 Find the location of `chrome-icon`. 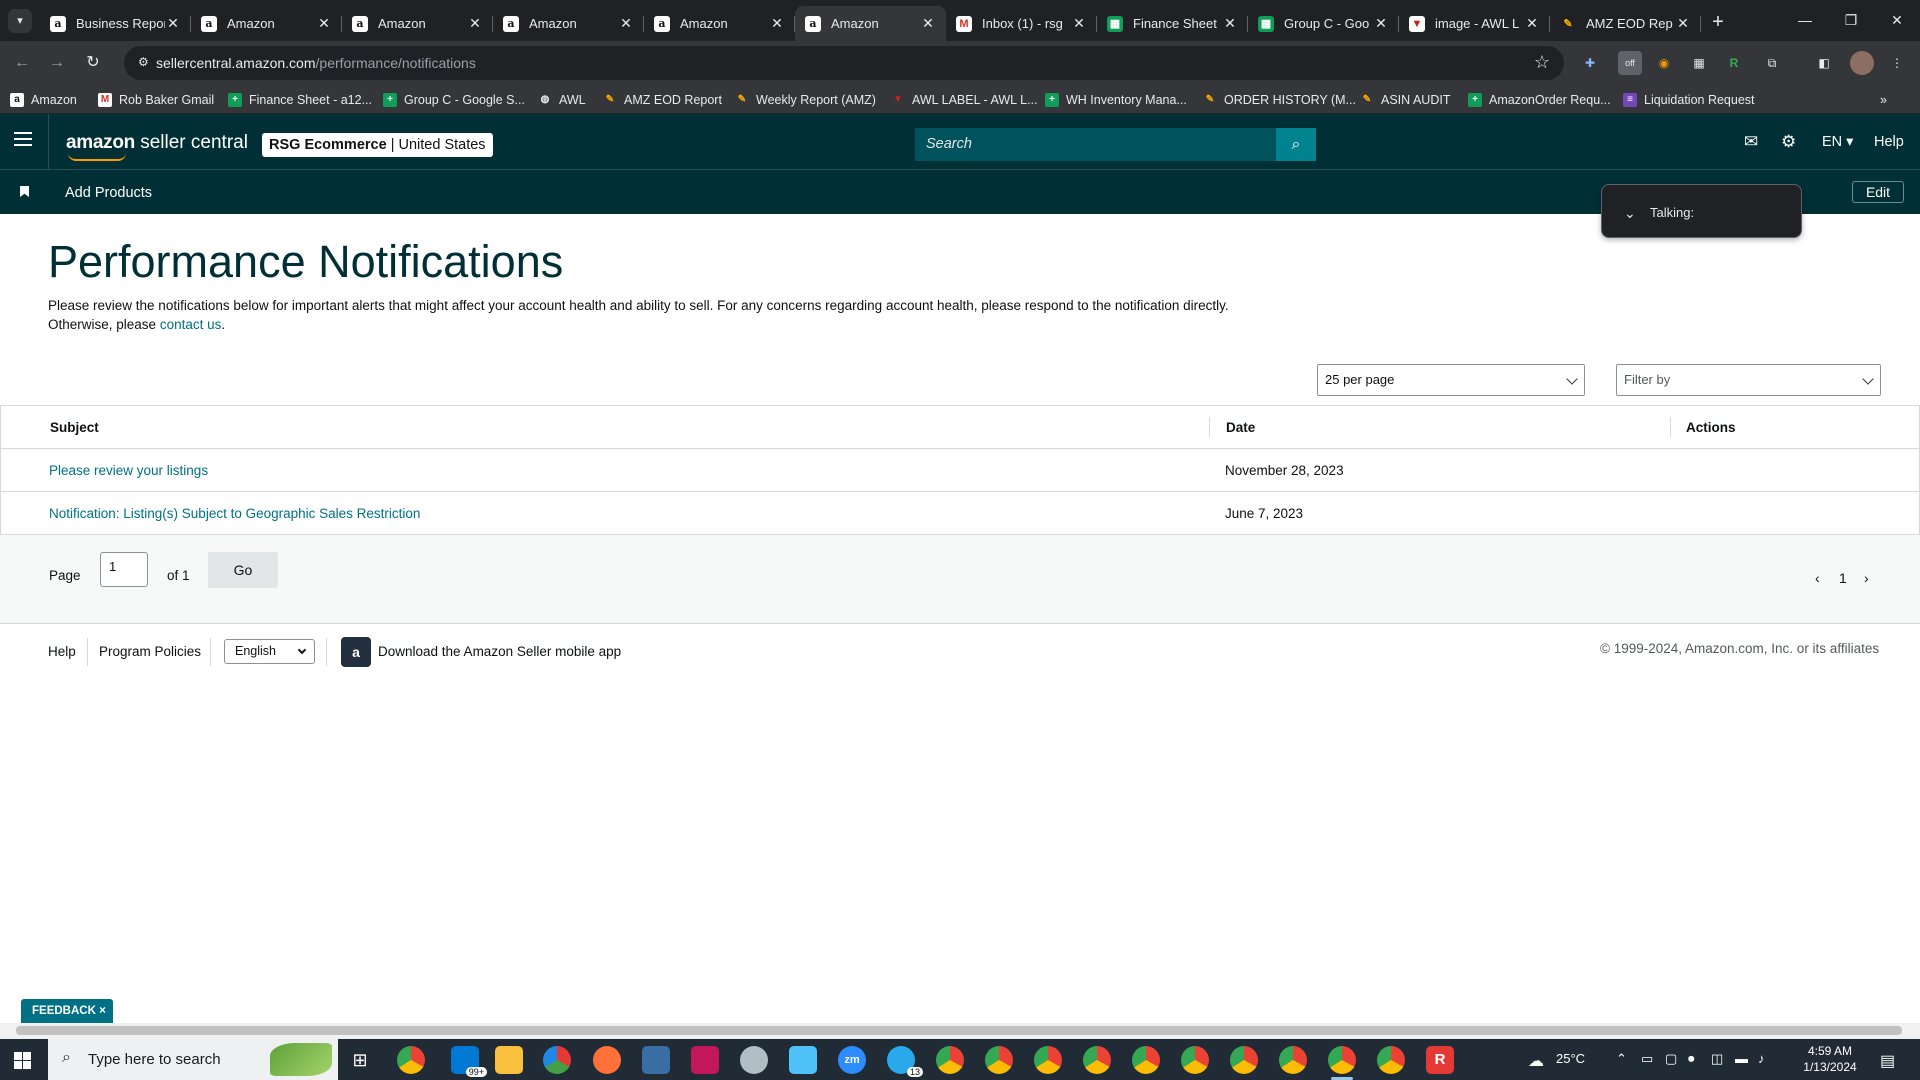

chrome-icon is located at coordinates (411, 1060).